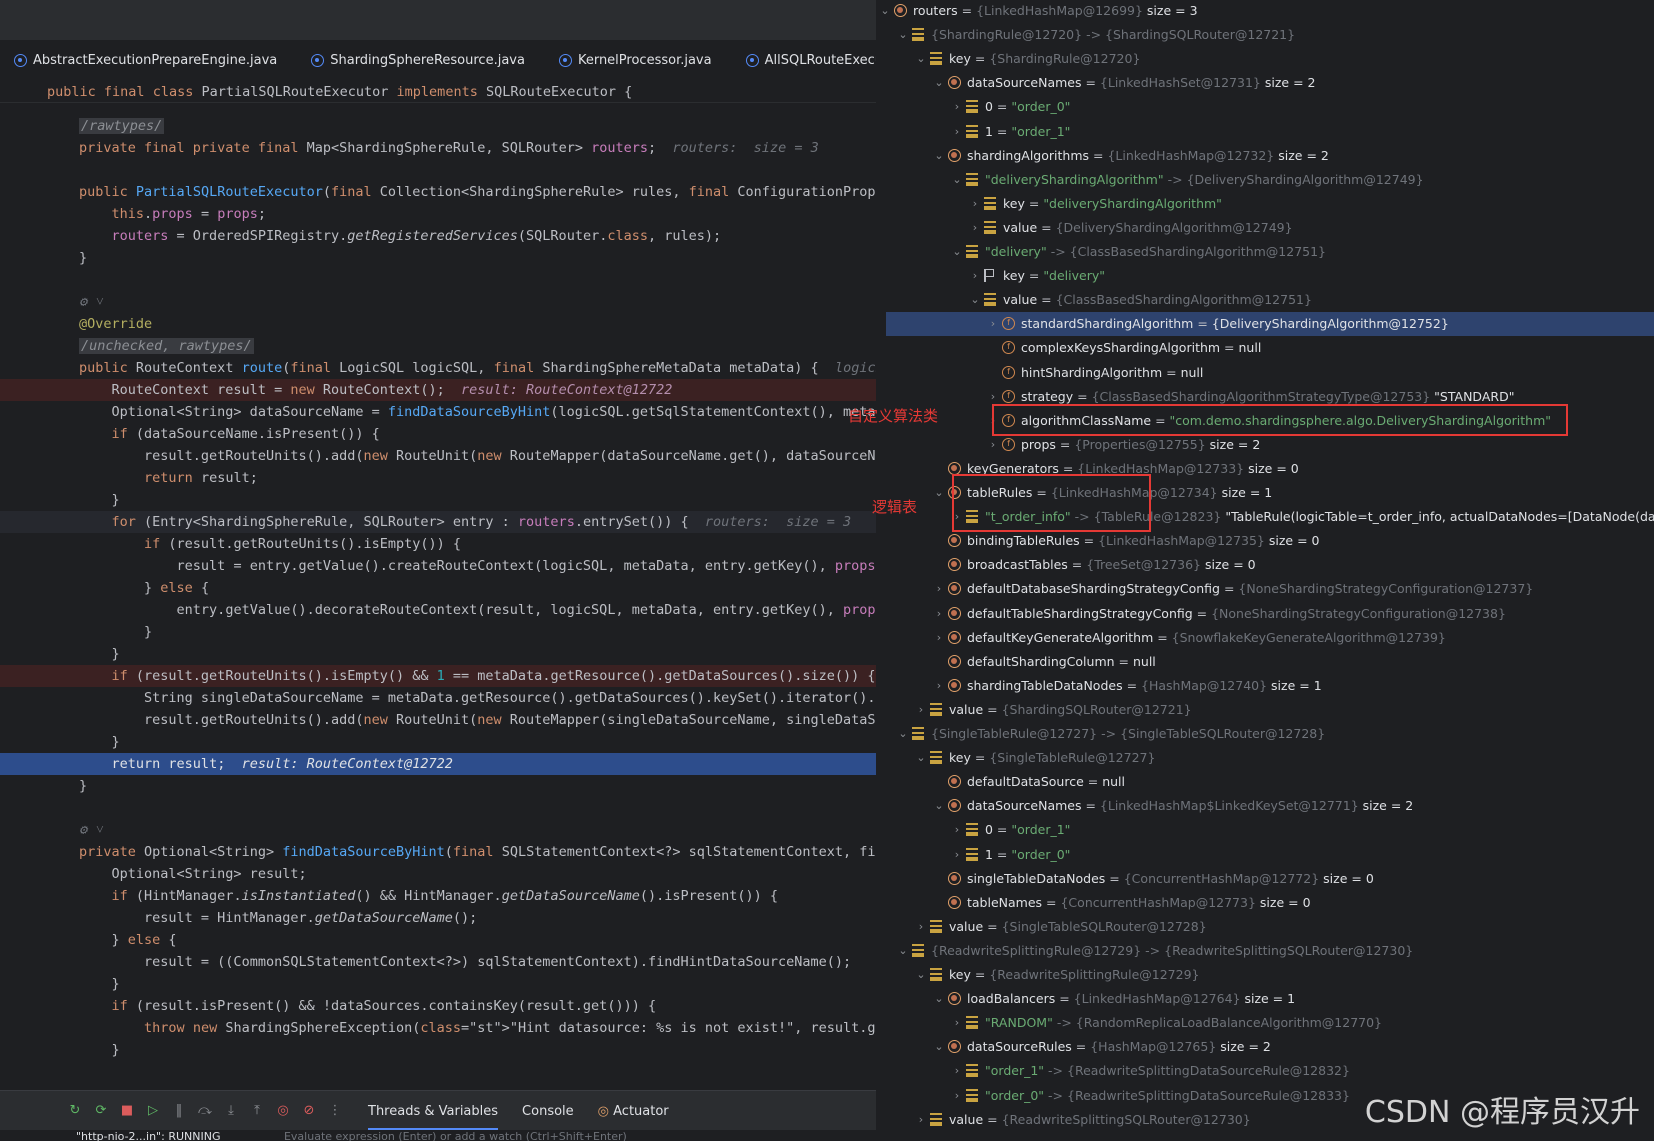  What do you see at coordinates (1265, 373) in the screenshot?
I see `tree-row: f hintShardingAlgorithm = null` at bounding box center [1265, 373].